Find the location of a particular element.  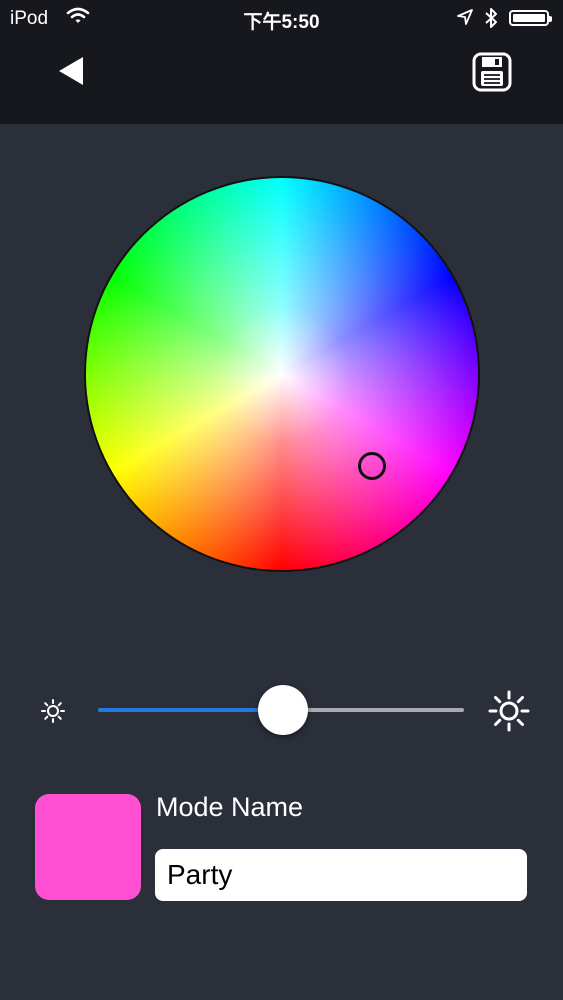

save-button is located at coordinates (492, 72).